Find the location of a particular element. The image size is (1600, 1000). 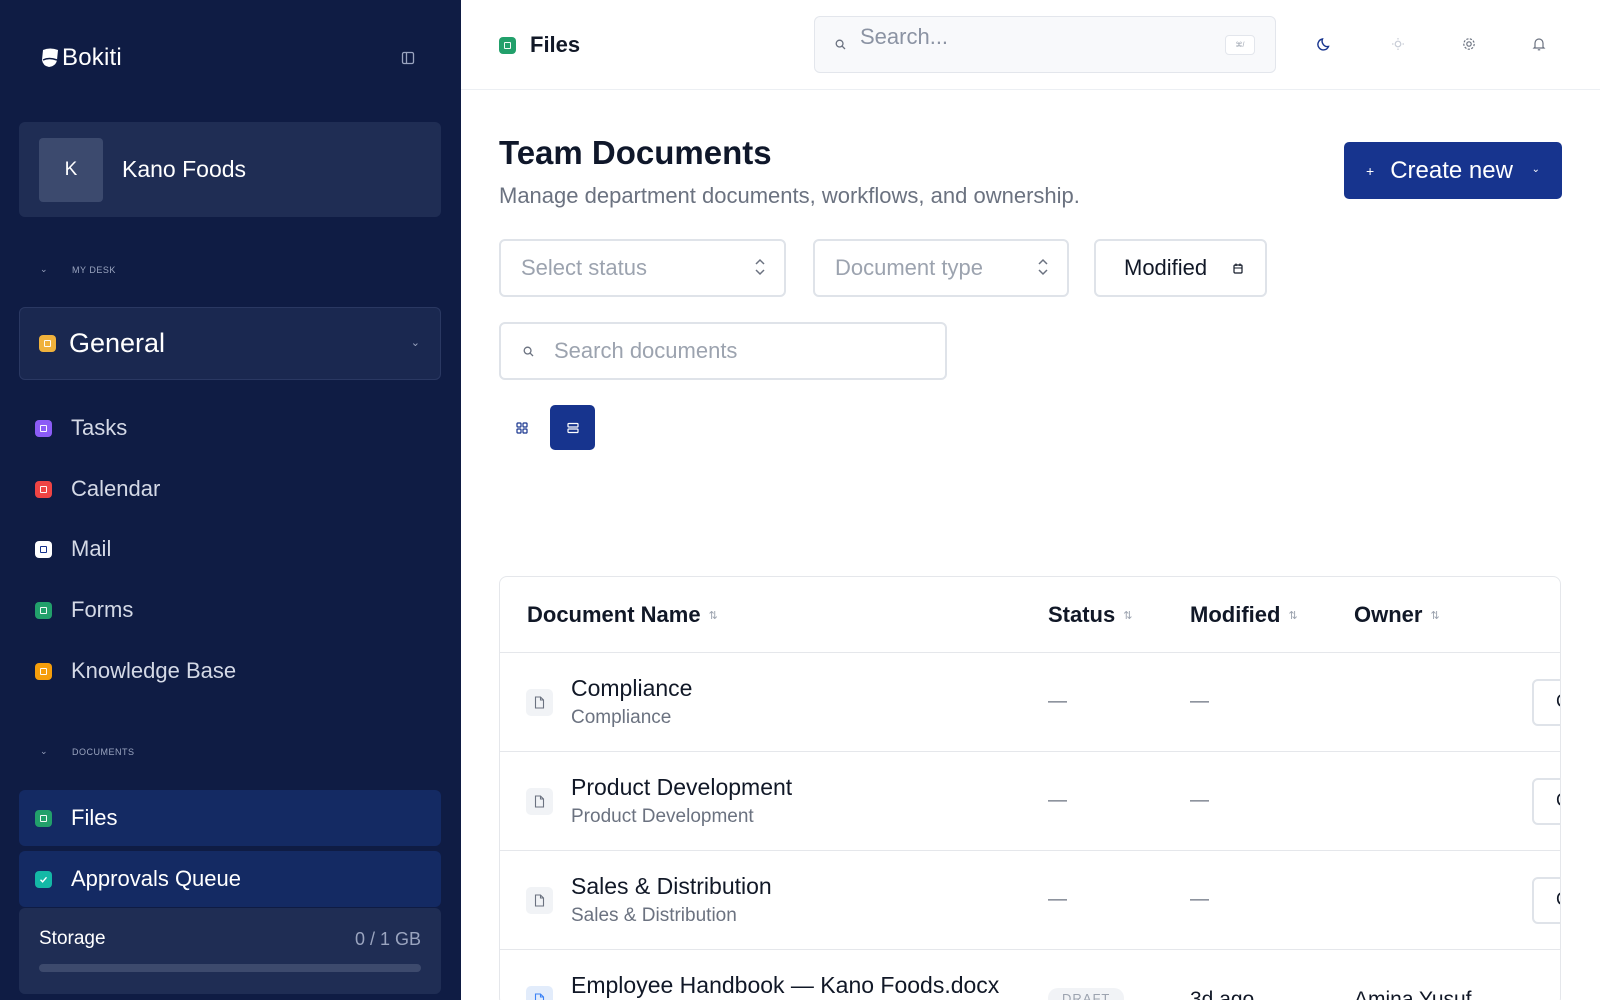

storage-value: 0 / 1 GB is located at coordinates (387, 938).